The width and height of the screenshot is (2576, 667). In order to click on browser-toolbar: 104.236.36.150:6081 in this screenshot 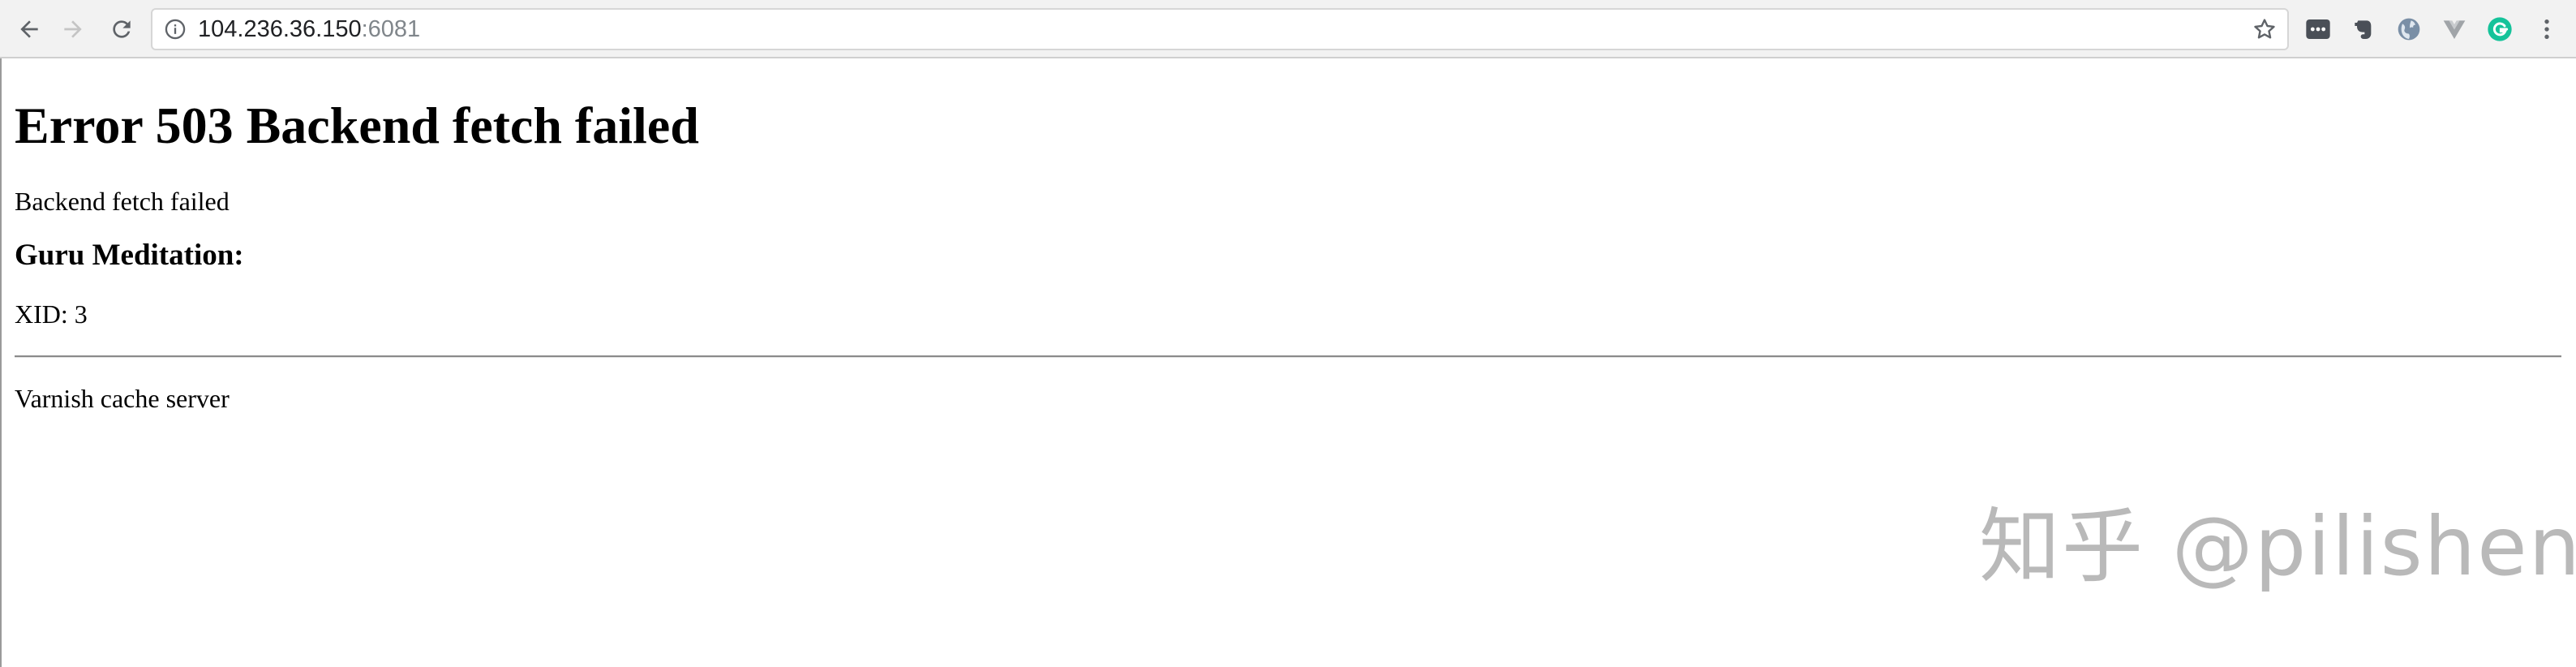, I will do `click(1288, 29)`.